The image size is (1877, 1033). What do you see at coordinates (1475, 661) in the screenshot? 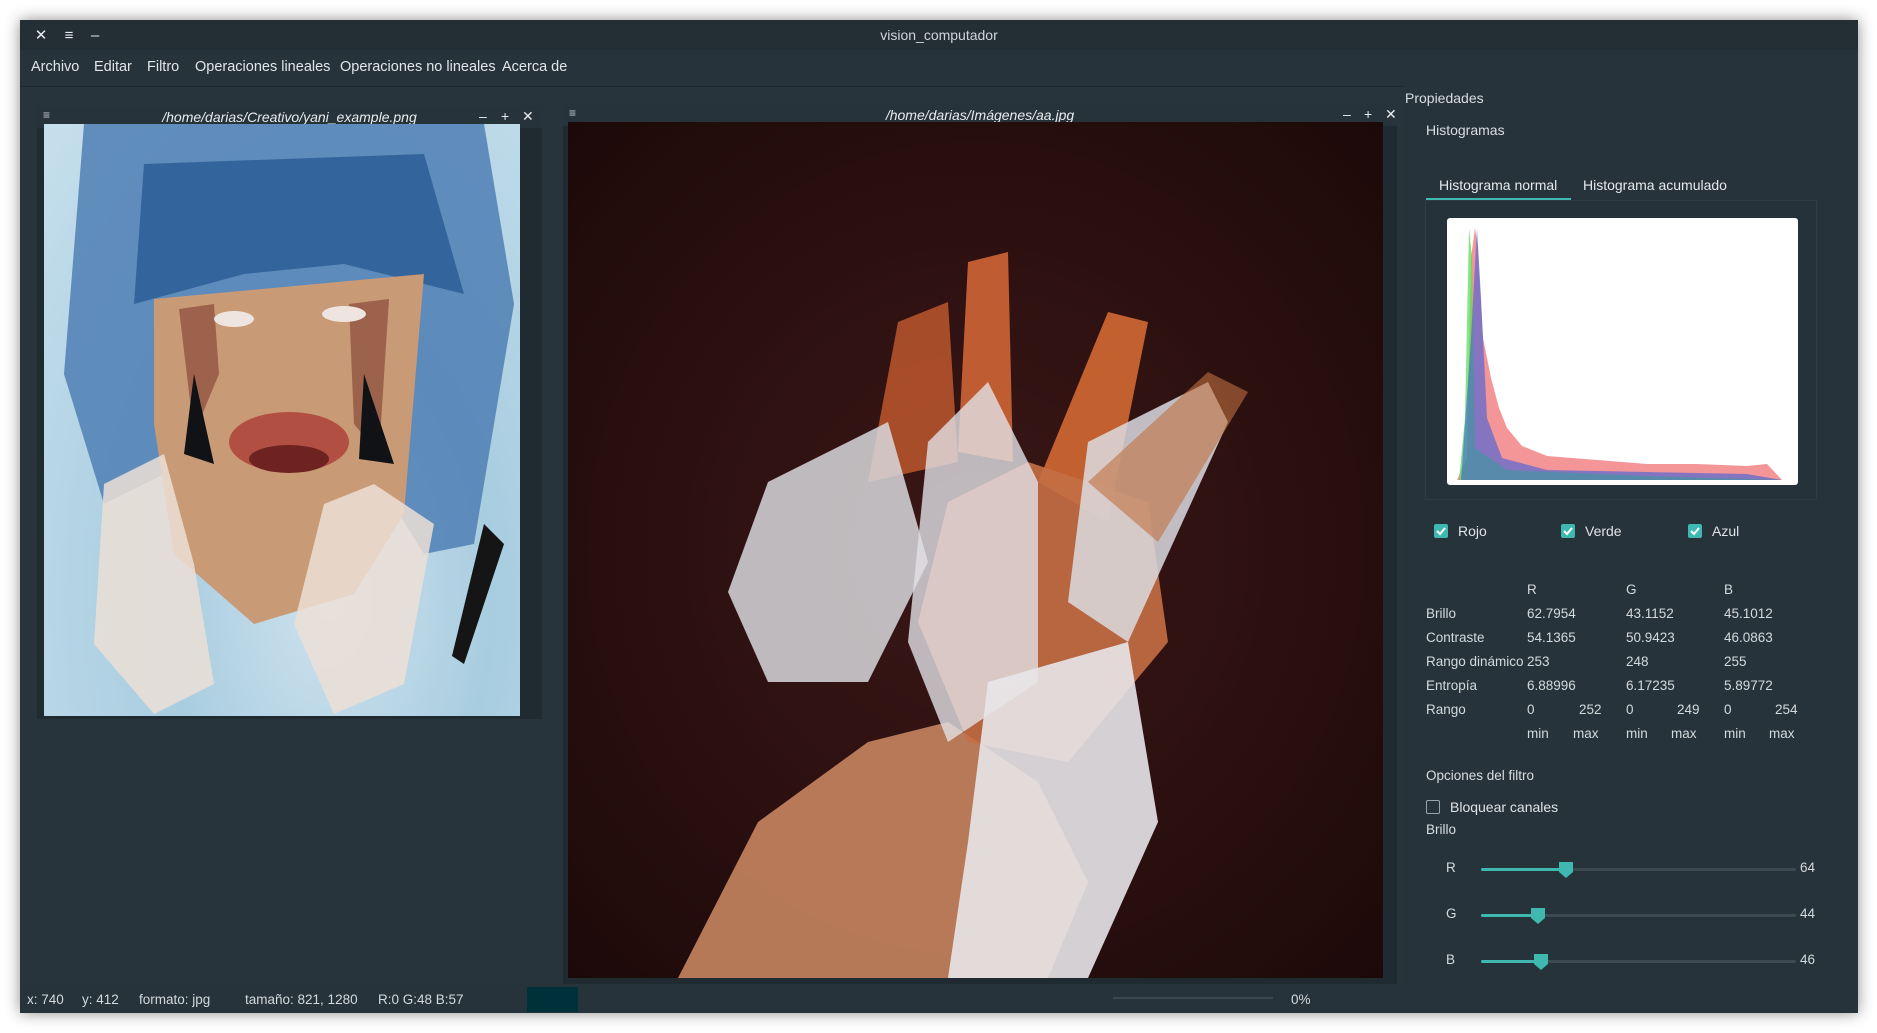
I see `stats-label-rango-dinamico: Rango dinámico` at bounding box center [1475, 661].